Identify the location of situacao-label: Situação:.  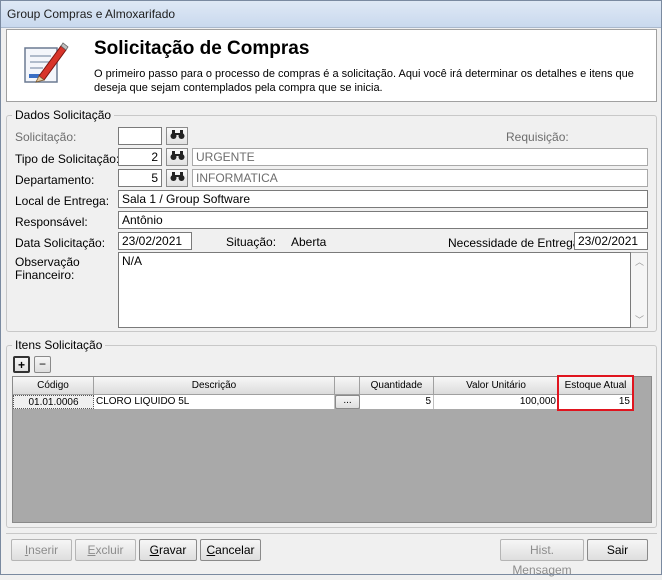
(251, 242).